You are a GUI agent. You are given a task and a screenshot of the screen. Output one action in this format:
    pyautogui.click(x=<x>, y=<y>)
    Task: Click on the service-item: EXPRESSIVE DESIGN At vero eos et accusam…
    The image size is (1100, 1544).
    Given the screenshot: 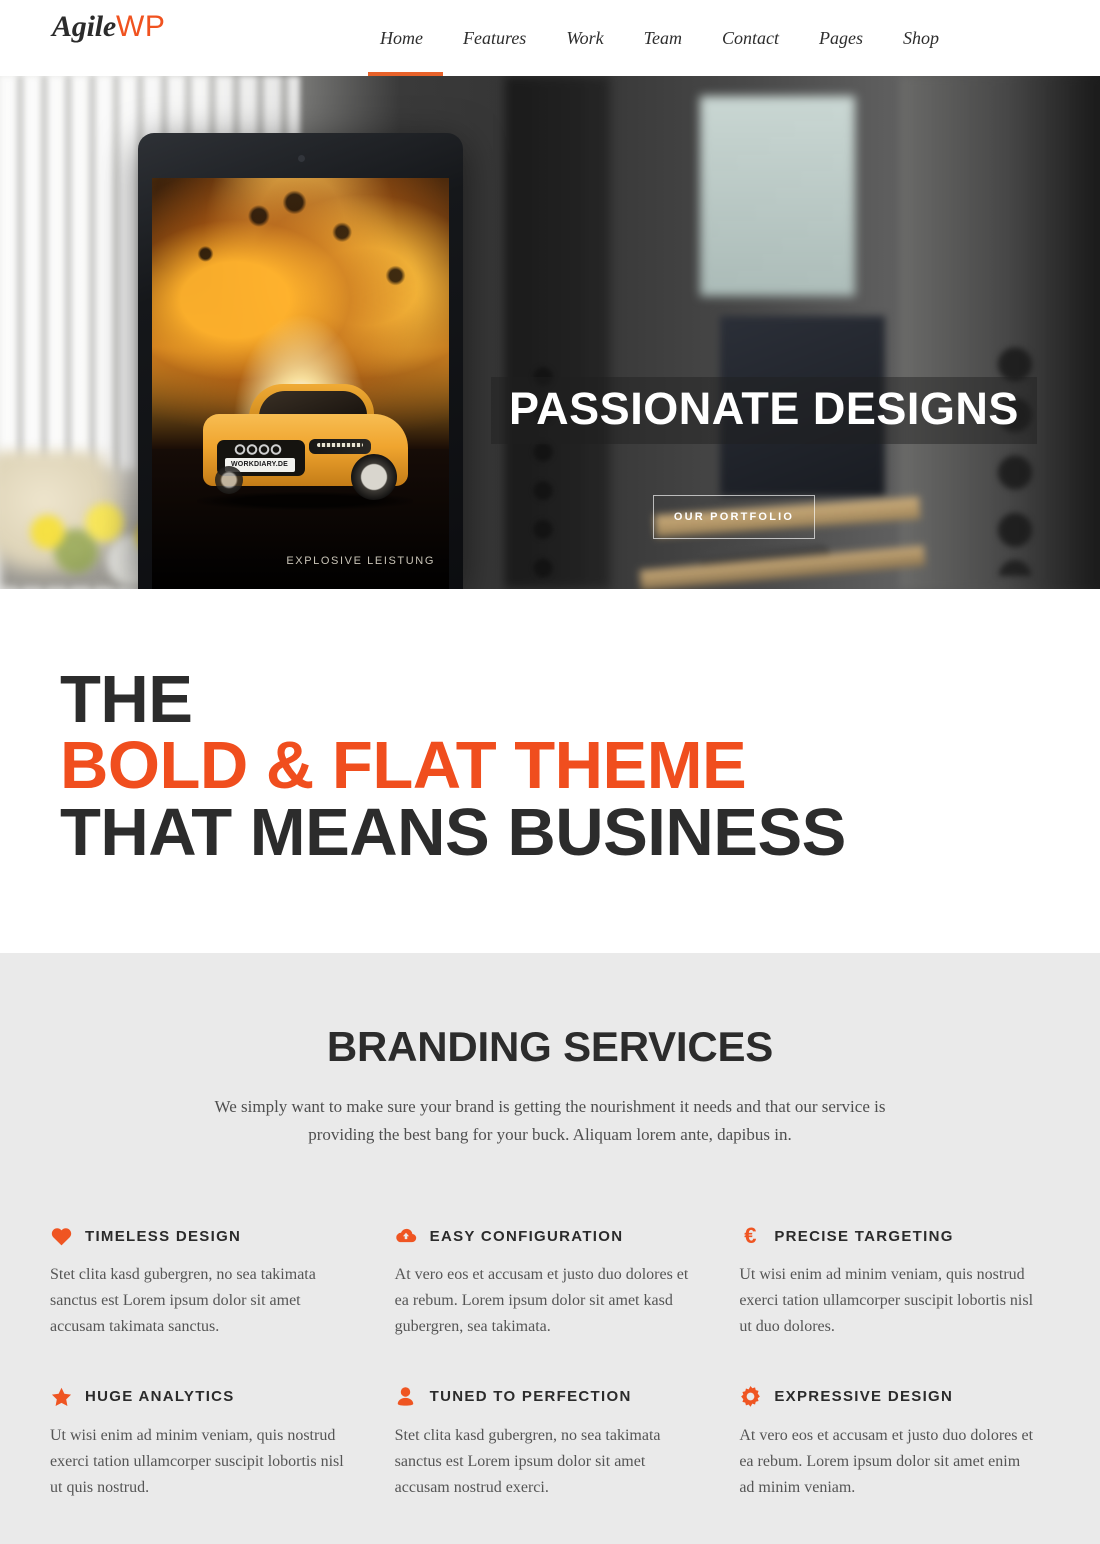 What is the action you would take?
    pyautogui.click(x=894, y=1443)
    